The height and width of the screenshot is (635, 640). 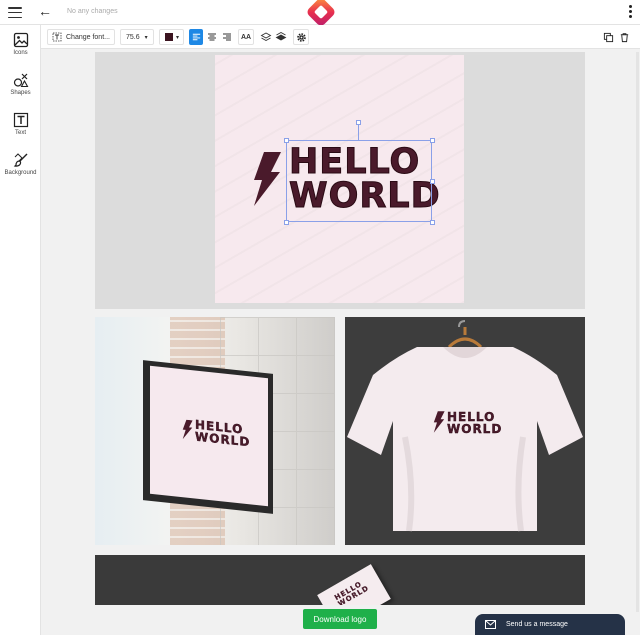 I want to click on align-center-button, so click(x=212, y=37).